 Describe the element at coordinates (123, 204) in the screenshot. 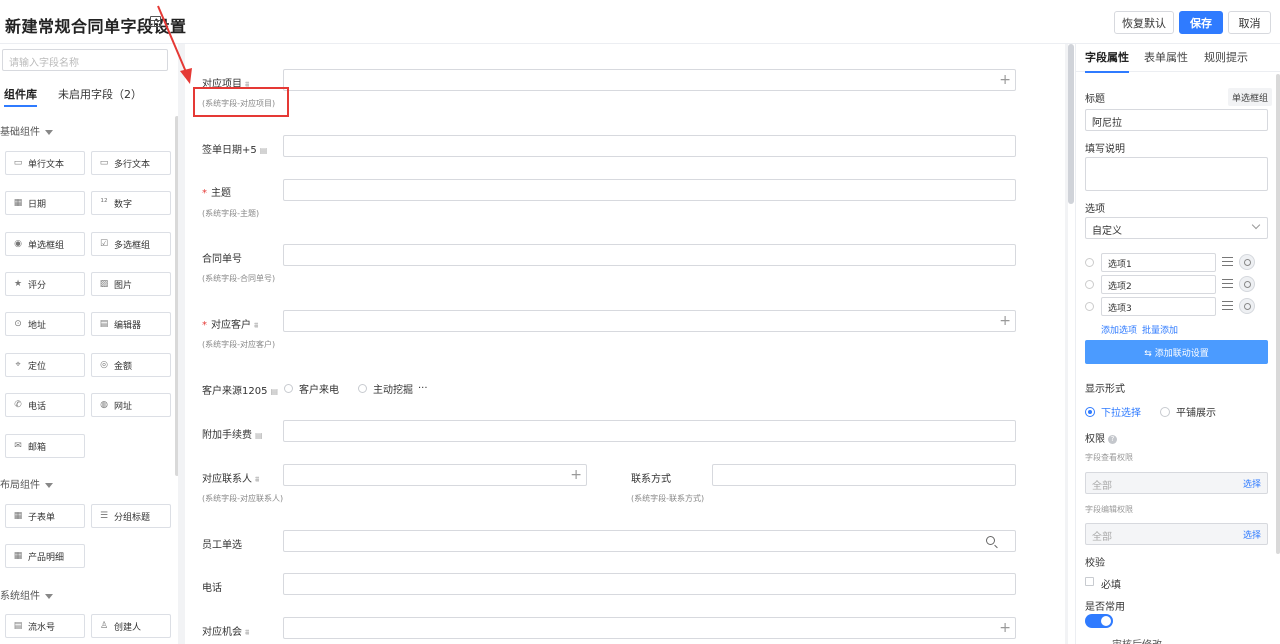

I see `component-label: 数字` at that location.